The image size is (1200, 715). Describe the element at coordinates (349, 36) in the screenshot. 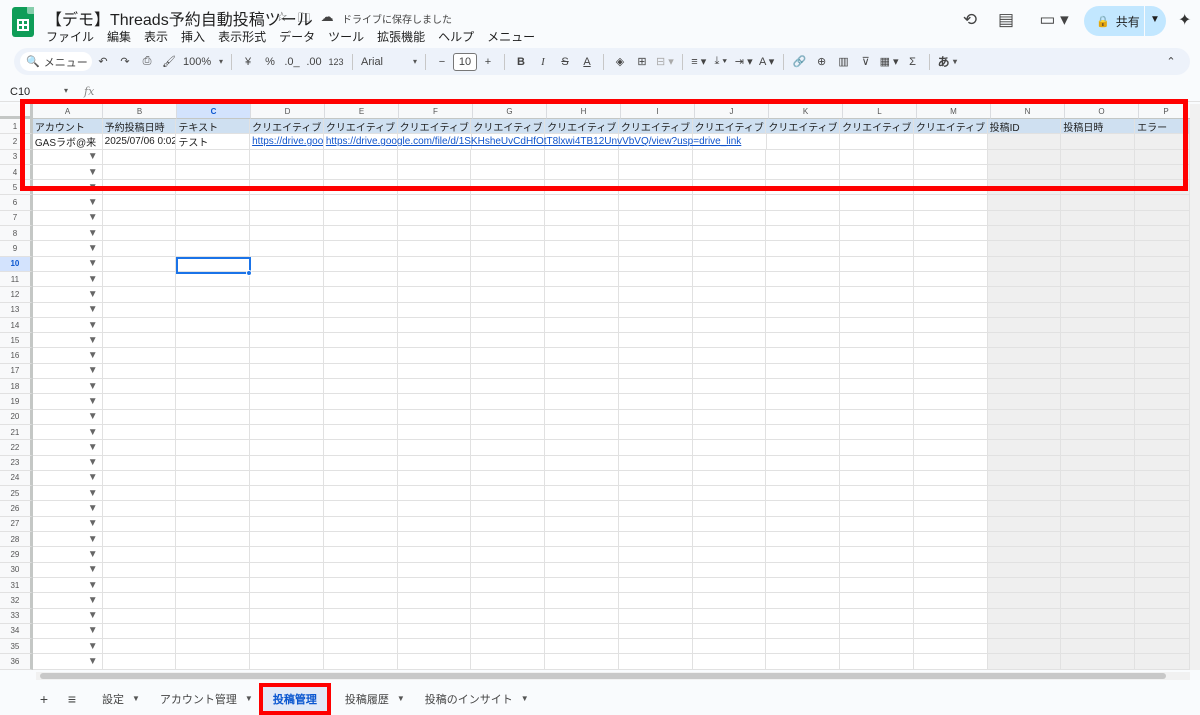

I see `menu-tools: ツール` at that location.